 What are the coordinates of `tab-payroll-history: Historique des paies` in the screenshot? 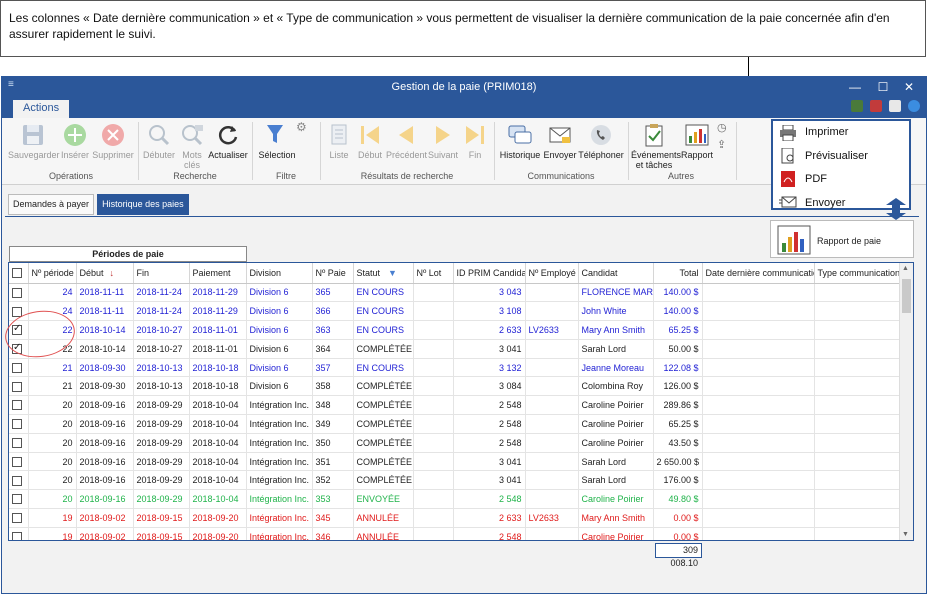 It's located at (143, 204).